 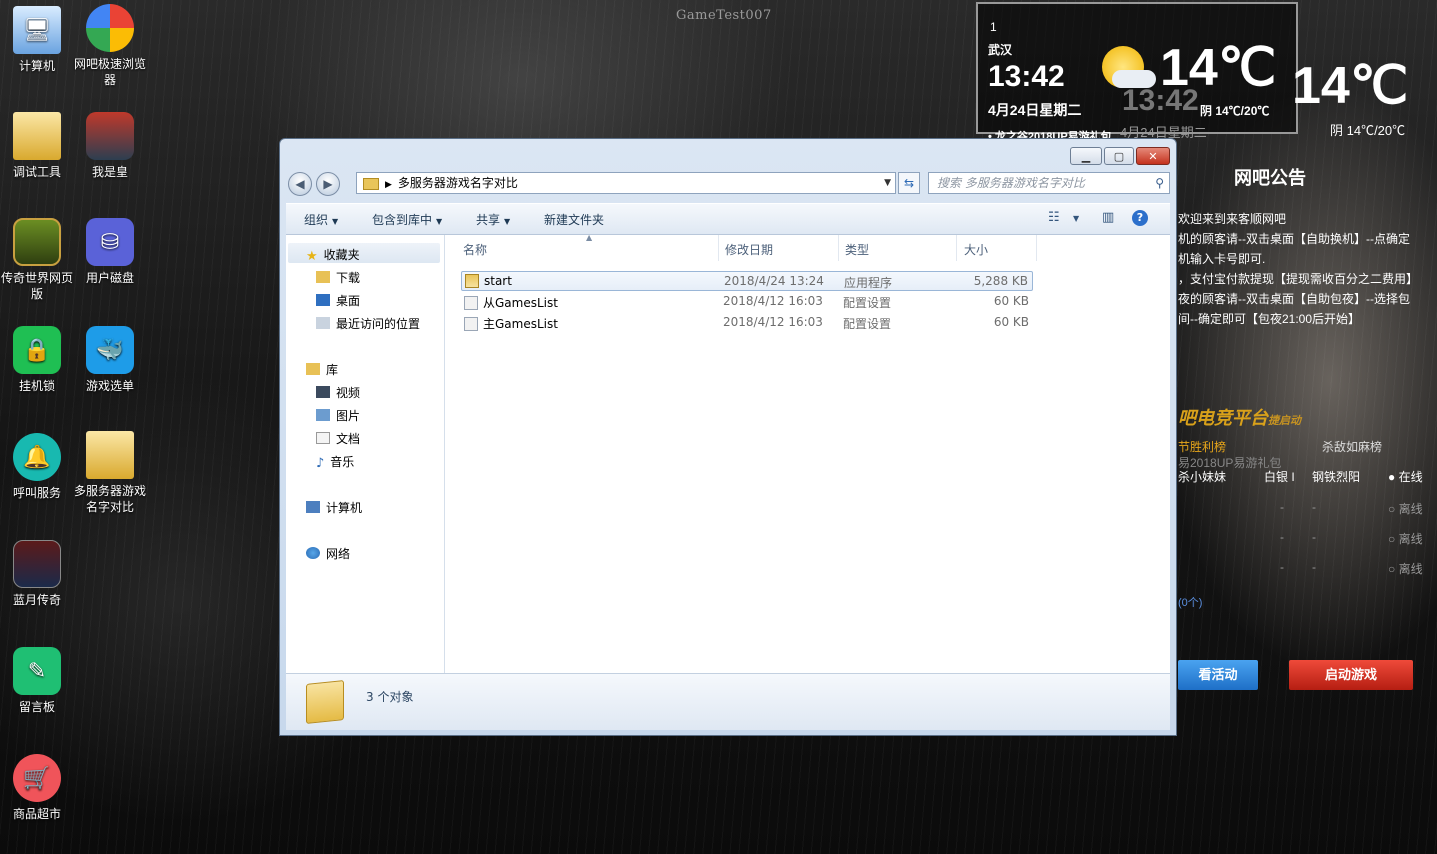 I want to click on desktop-icon-debug-tools: 调试工具, so click(x=37, y=146).